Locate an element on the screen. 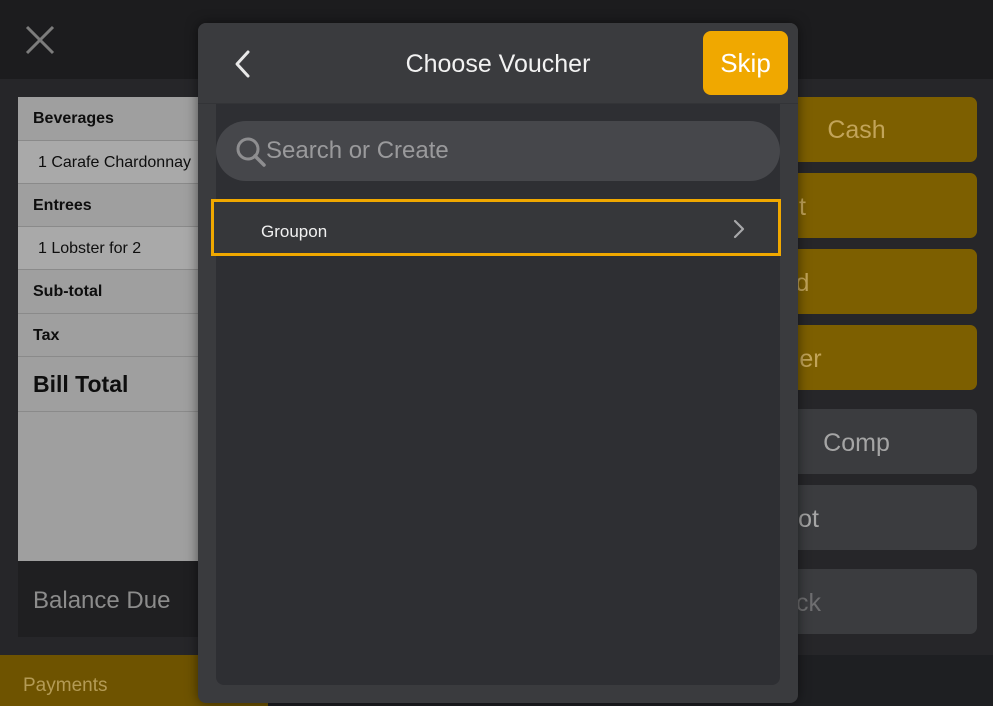 This screenshot has width=993, height=706. search-bar is located at coordinates (498, 151).